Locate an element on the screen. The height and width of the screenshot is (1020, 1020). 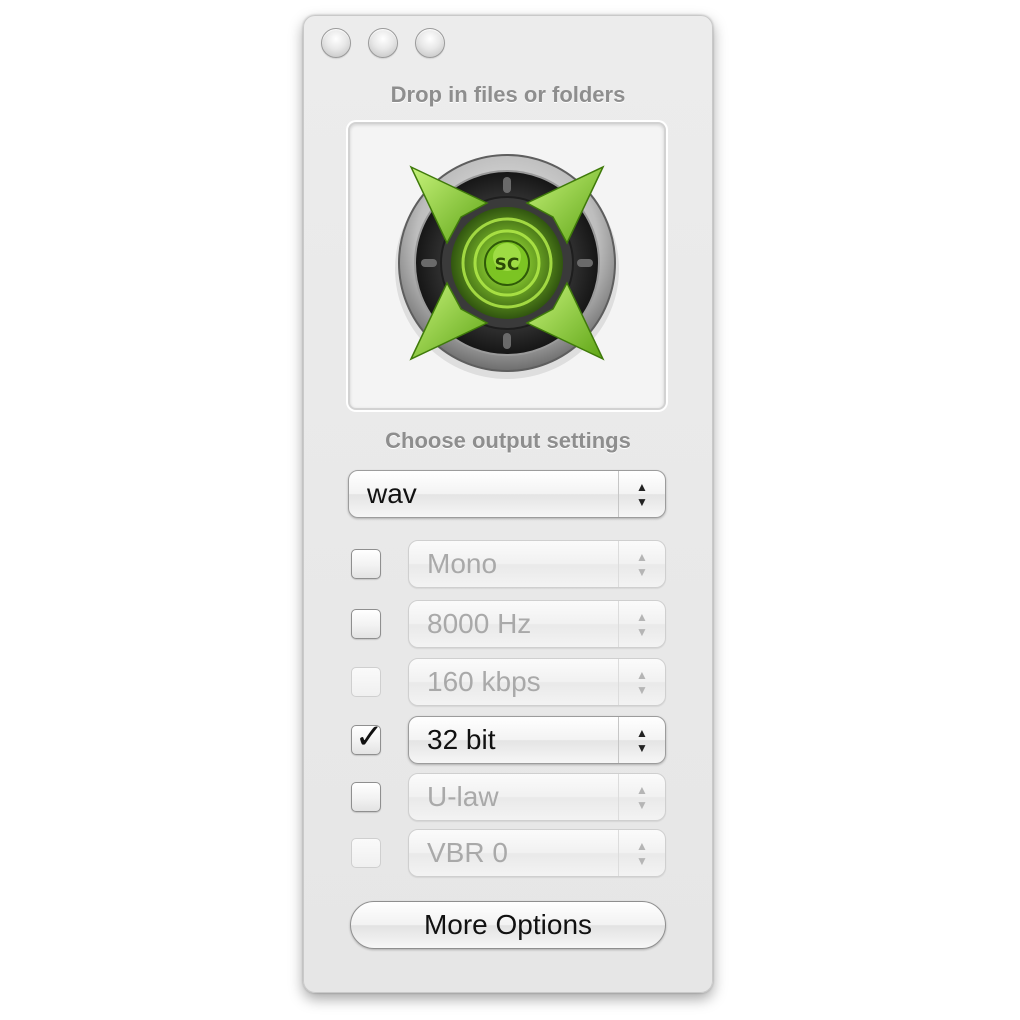
option-row-bit-depth: ✓ 32 bit ▲ ▼ is located at coordinates (507, 740).